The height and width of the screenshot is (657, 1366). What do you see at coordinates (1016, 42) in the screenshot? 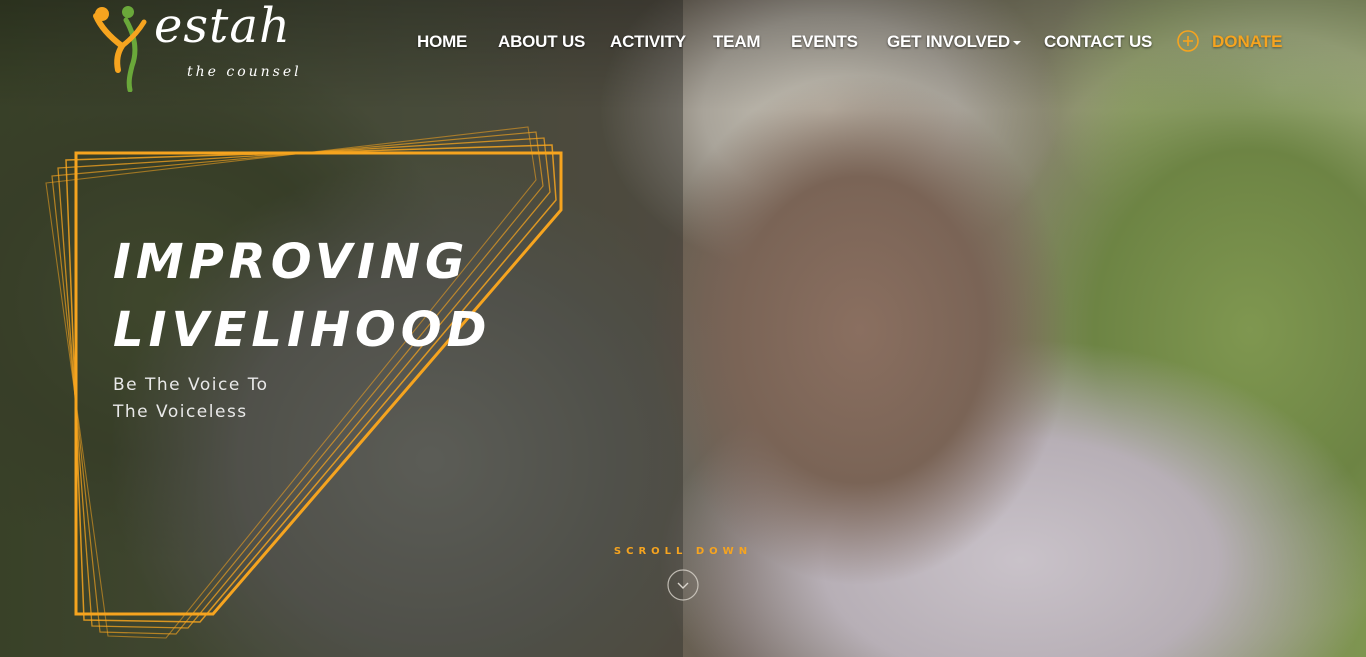
I see `caret-down-icon` at bounding box center [1016, 42].